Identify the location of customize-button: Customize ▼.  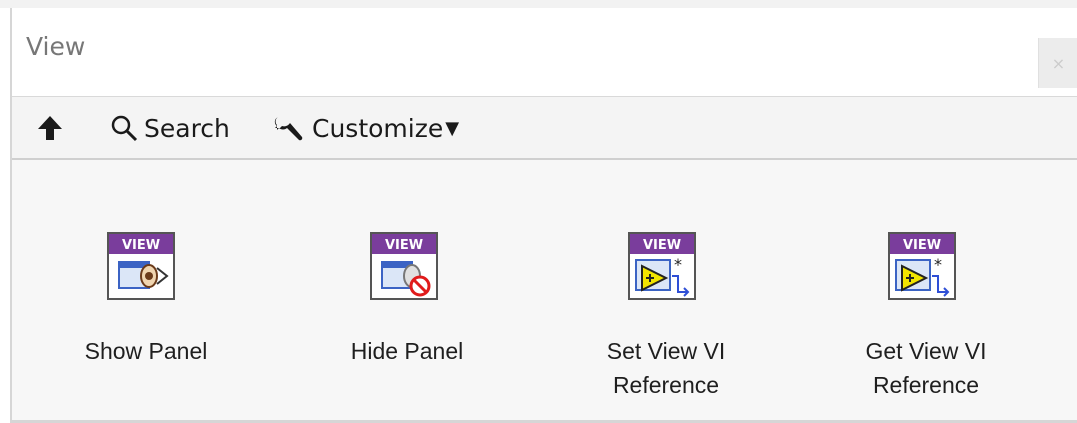
(365, 128).